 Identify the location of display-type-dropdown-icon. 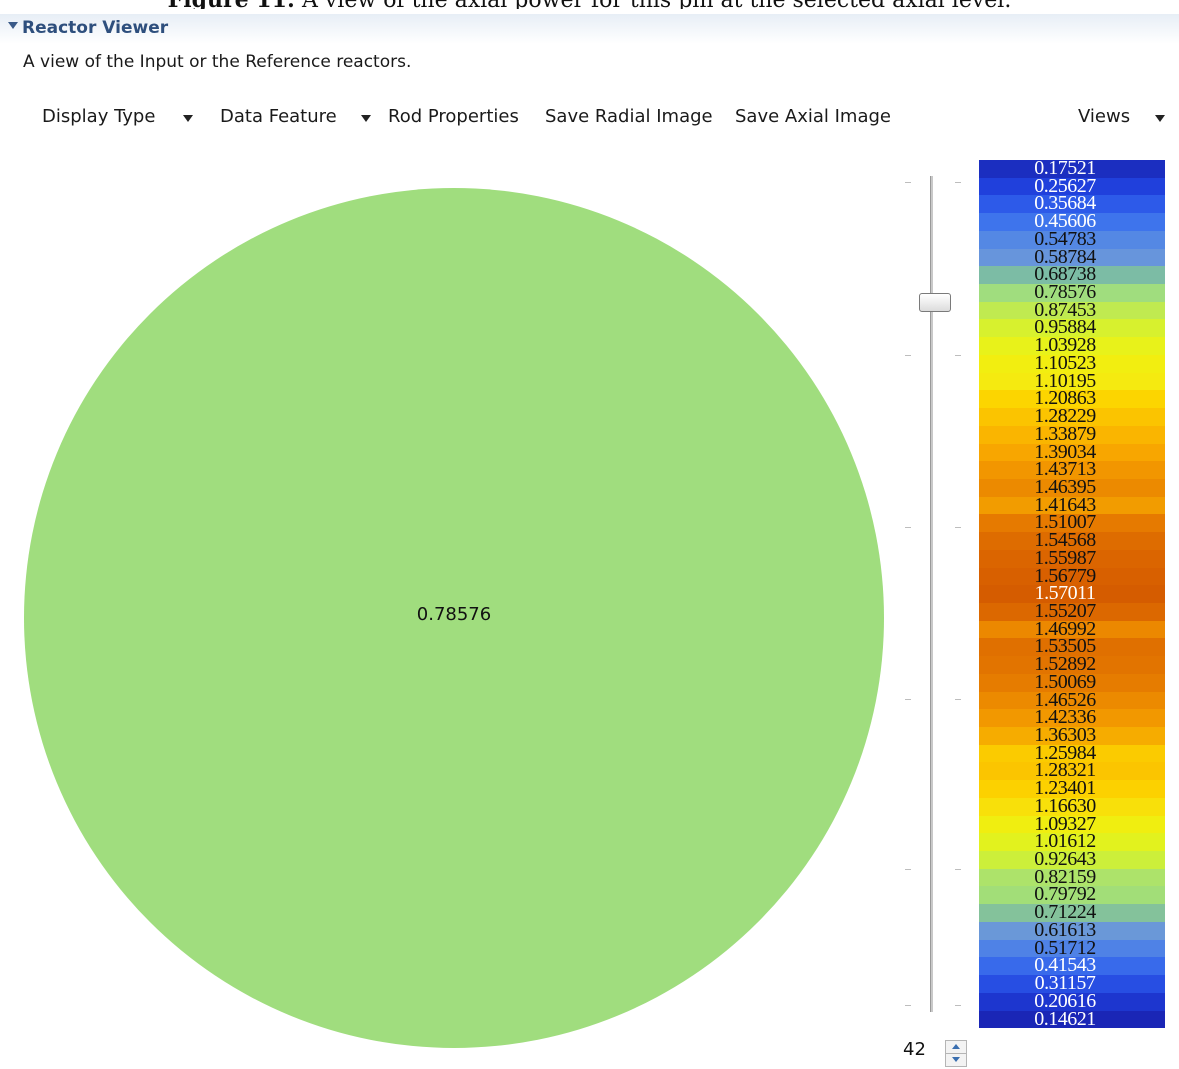
(188, 118).